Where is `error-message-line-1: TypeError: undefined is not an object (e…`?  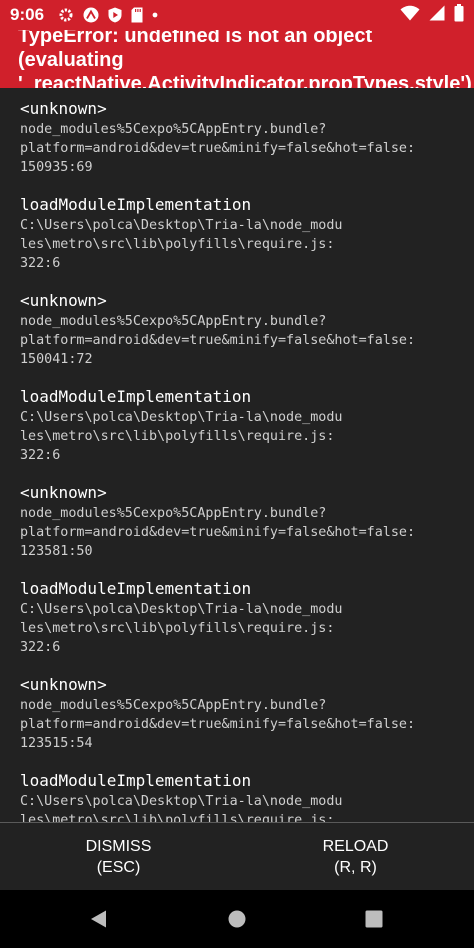
error-message-line-1: TypeError: undefined is not an object (e… is located at coordinates (195, 48).